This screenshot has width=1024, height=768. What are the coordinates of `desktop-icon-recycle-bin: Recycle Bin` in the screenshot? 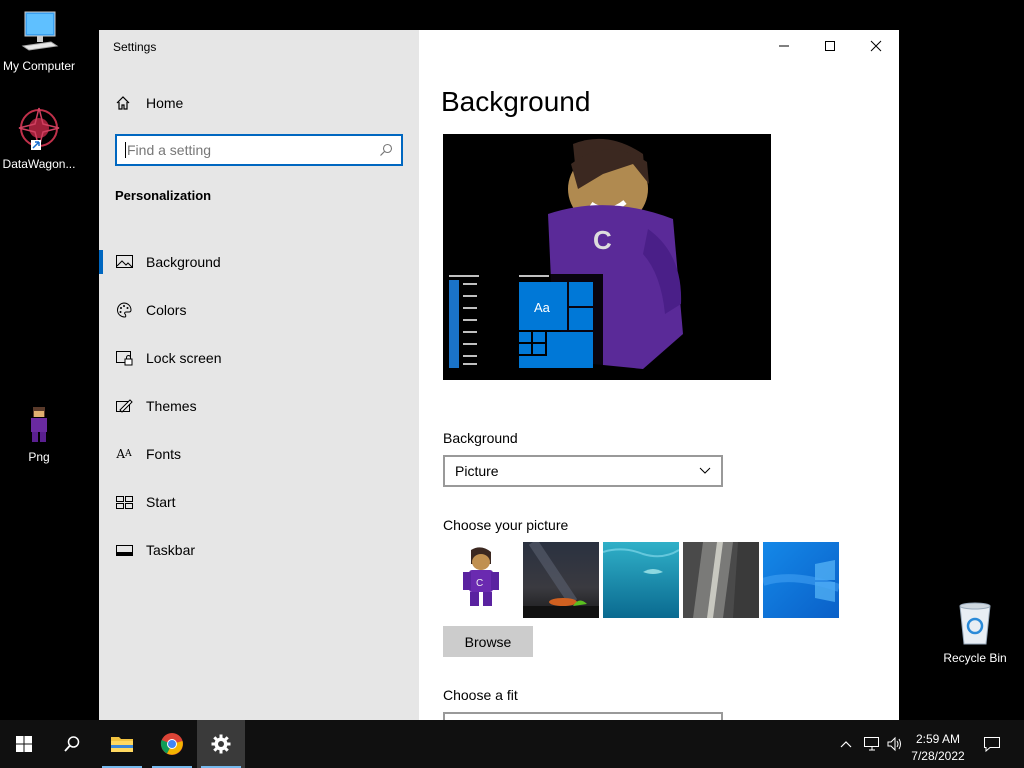 It's located at (975, 633).